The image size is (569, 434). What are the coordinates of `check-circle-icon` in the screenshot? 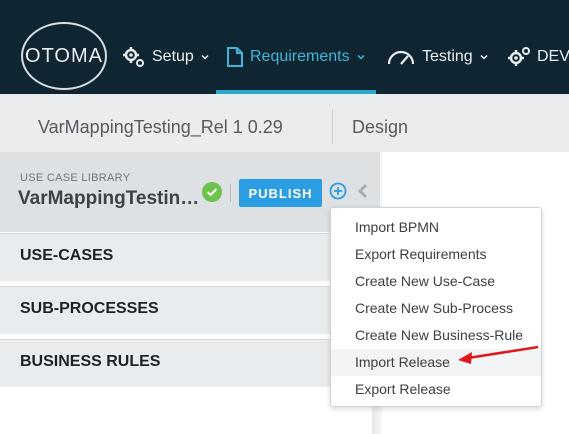 It's located at (212, 192).